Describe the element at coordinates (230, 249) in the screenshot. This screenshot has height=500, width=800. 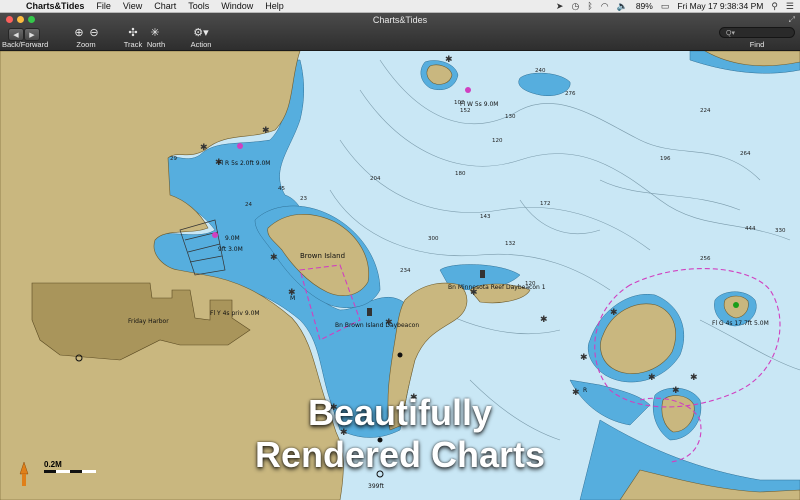
I see `light-label-height: 9ft 3.0M` at that location.